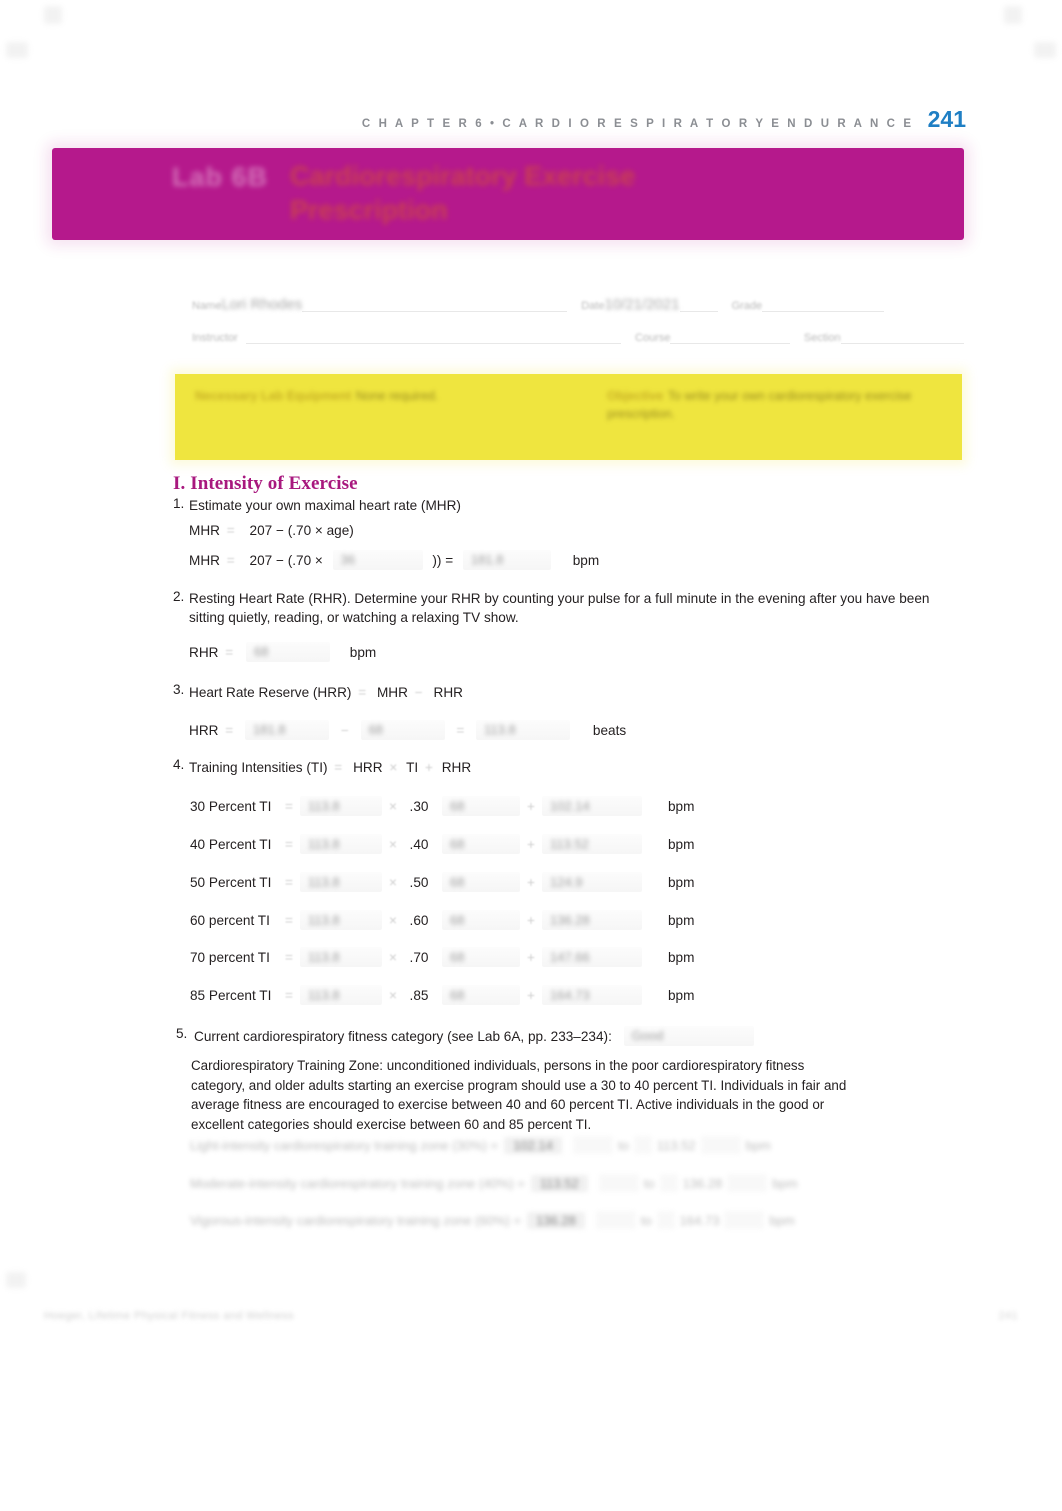 The width and height of the screenshot is (1062, 1511). What do you see at coordinates (286, 560) in the screenshot?
I see `item-1-calc-prefix: 207 − (.70 ×` at bounding box center [286, 560].